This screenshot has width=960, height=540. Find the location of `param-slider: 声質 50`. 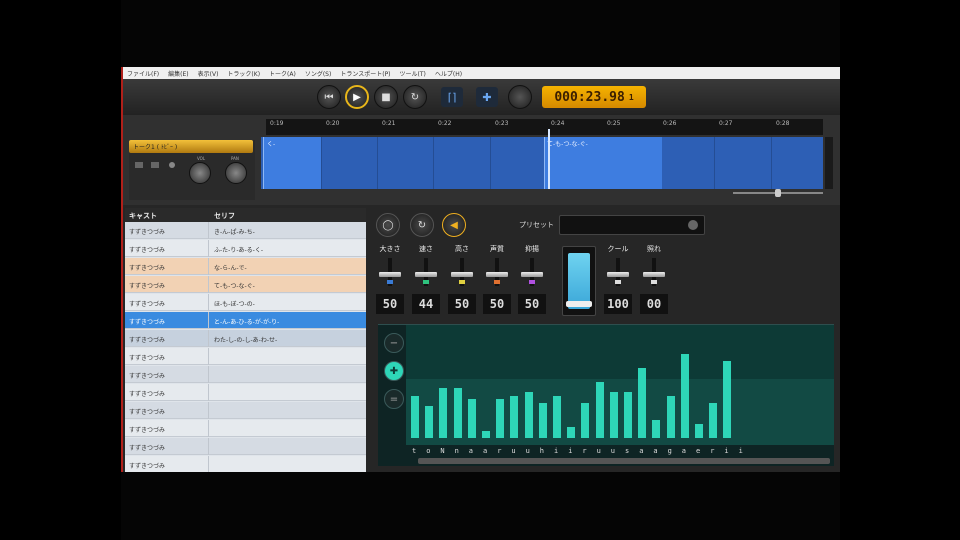

param-slider: 声質 50 is located at coordinates (497, 280).